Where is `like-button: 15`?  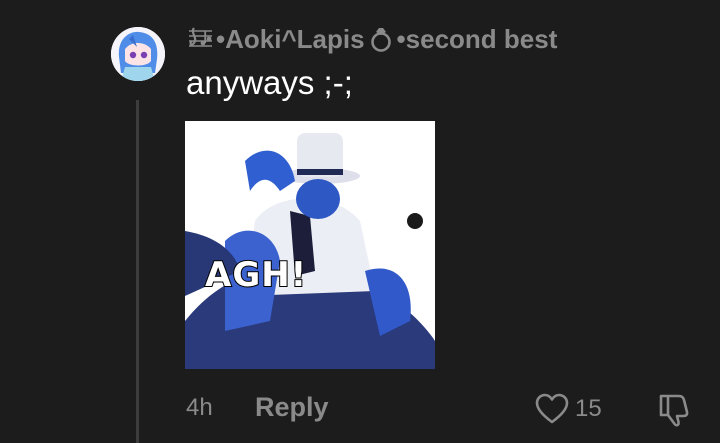 like-button: 15 is located at coordinates (568, 409).